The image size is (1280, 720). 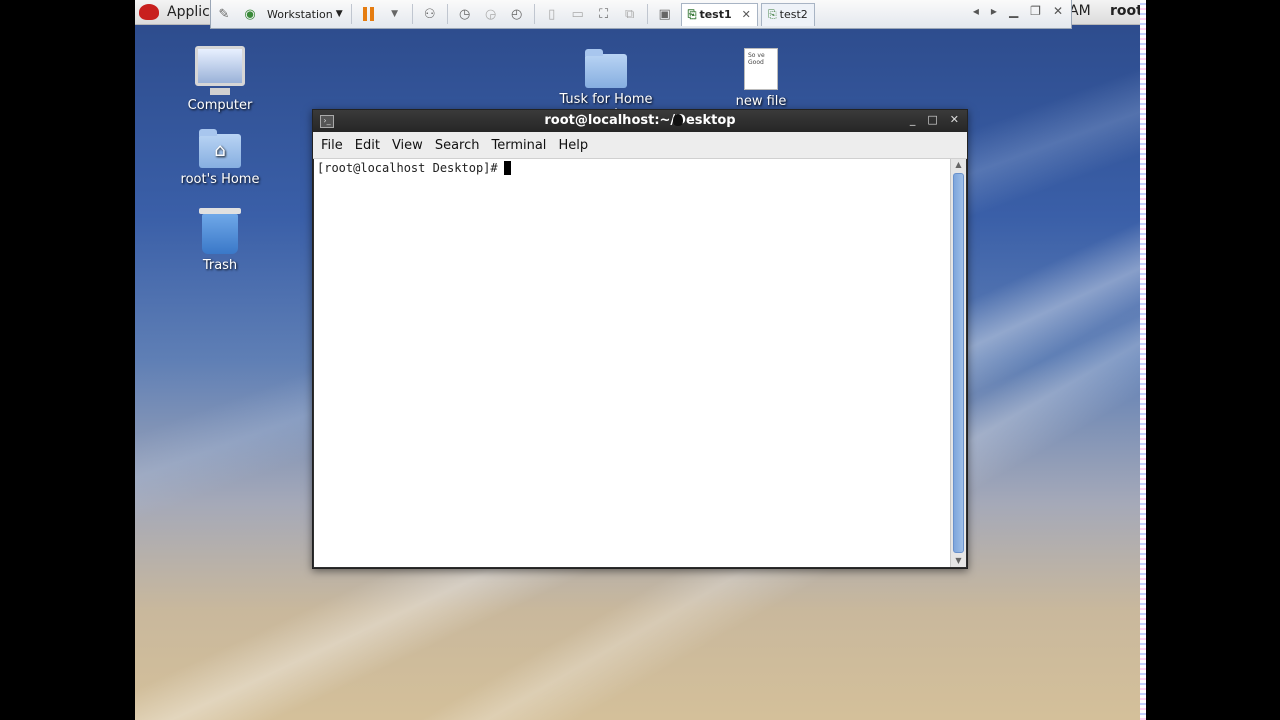 I want to click on chevron-down-icon: ▼, so click(x=339, y=14).